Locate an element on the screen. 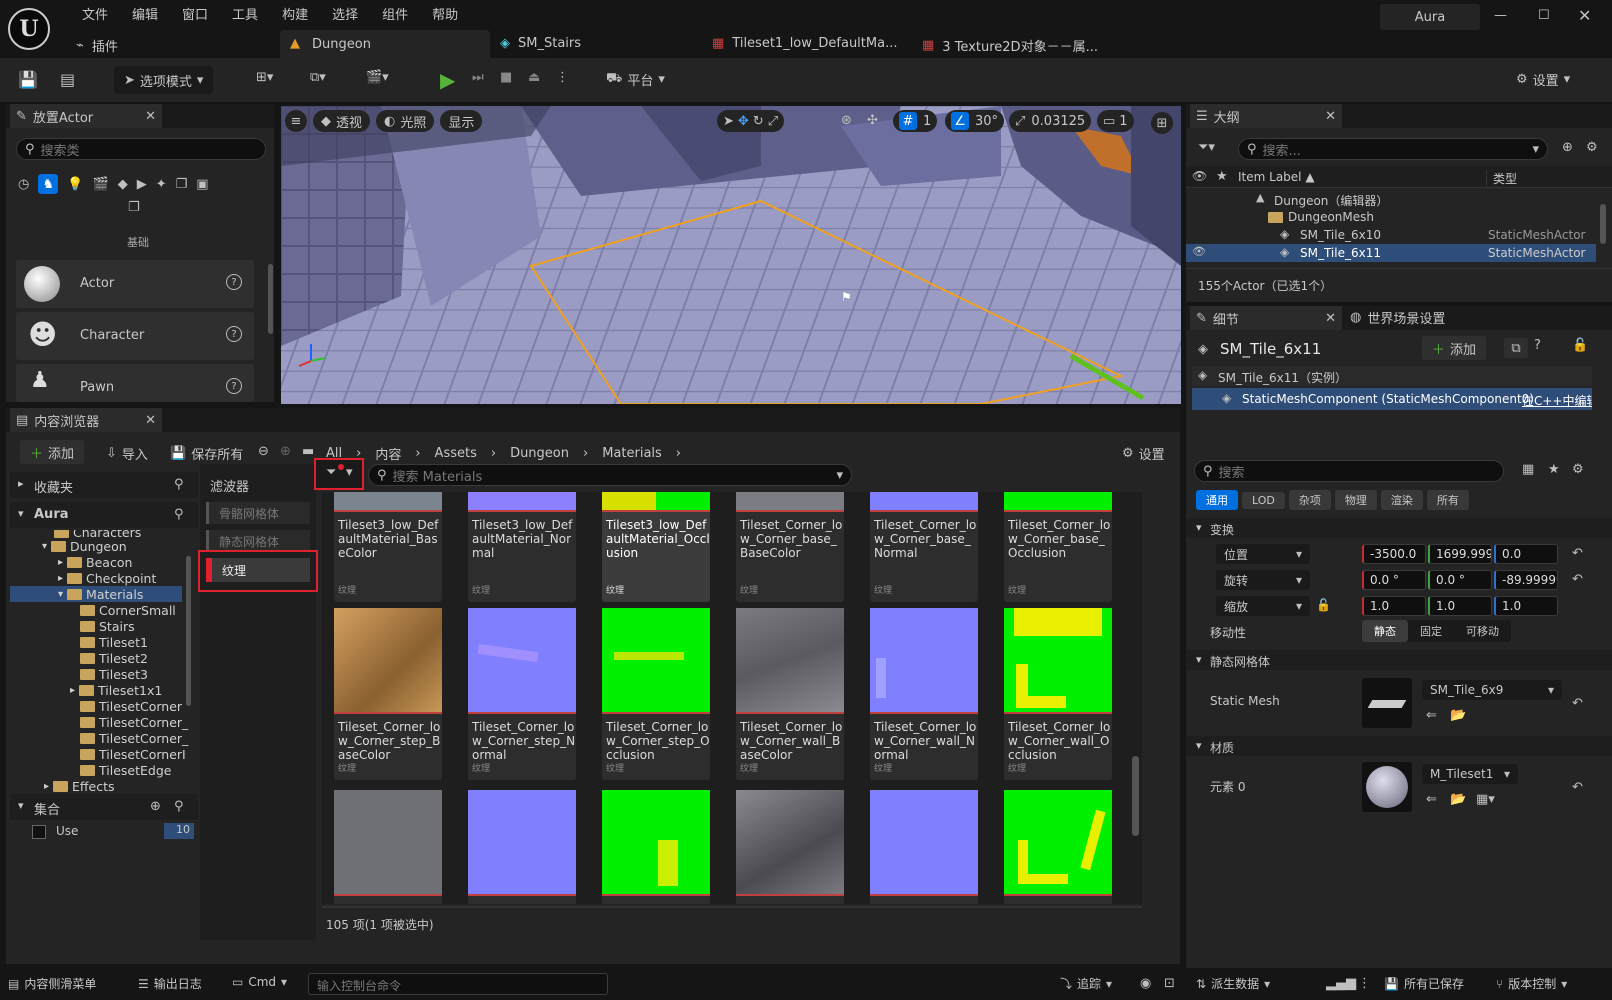 Image resolution: width=1612 pixels, height=1000 pixels. add-content-icon: ⊞▾ is located at coordinates (264, 77).